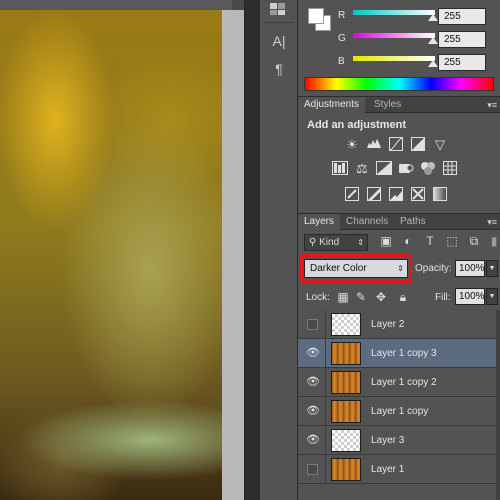  What do you see at coordinates (386, 241) in the screenshot?
I see `filter-pixel-icon: ▣` at bounding box center [386, 241].